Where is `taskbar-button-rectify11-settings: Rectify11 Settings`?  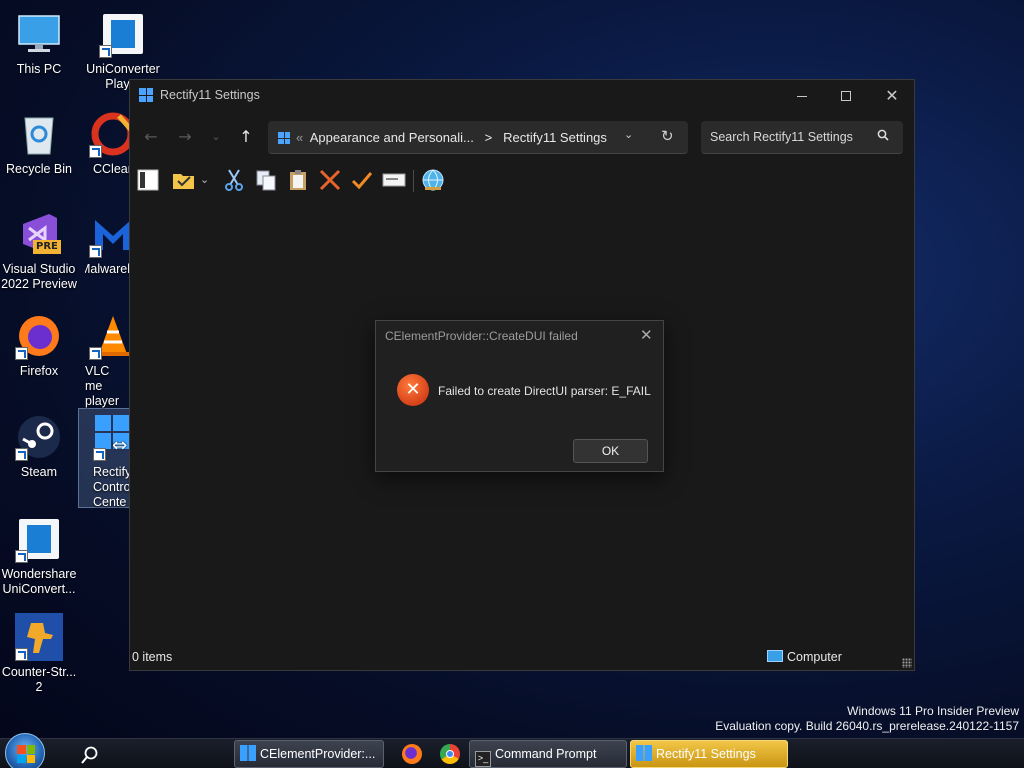 taskbar-button-rectify11-settings: Rectify11 Settings is located at coordinates (709, 754).